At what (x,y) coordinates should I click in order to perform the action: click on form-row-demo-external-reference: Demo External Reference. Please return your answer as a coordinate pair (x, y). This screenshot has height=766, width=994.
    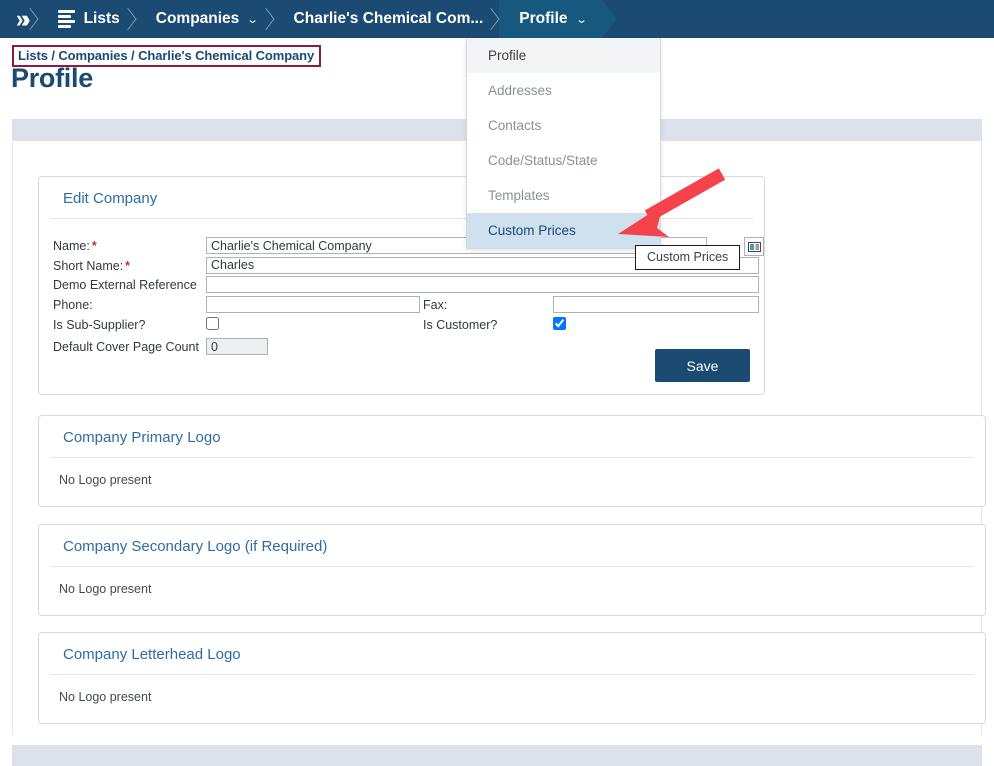
    Looking at the image, I should click on (406, 286).